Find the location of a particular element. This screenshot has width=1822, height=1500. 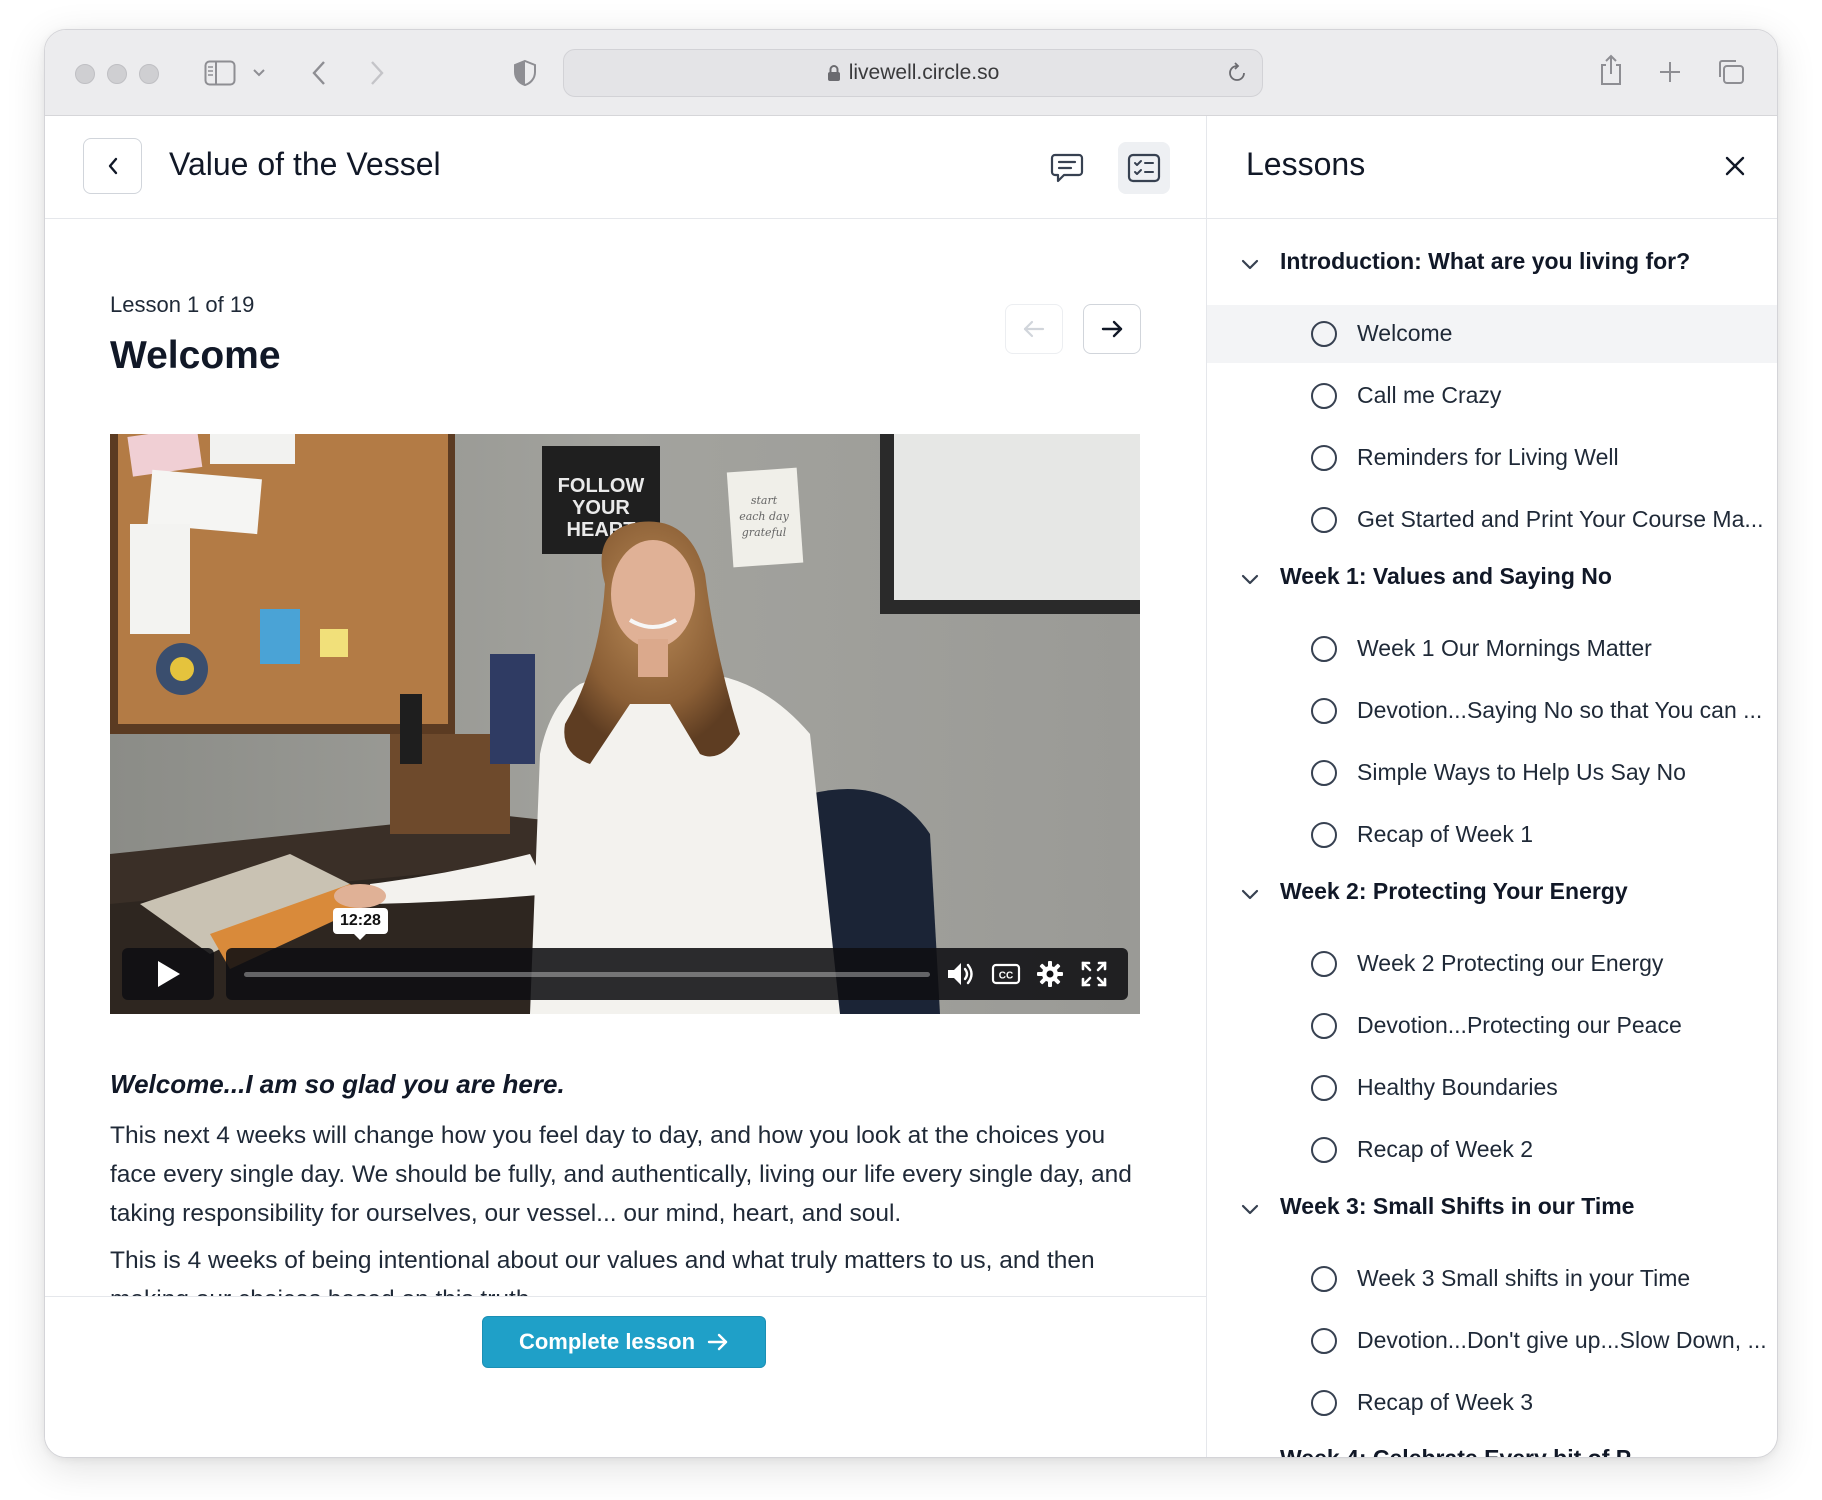

poster-text-eachday: each day is located at coordinates (764, 516).